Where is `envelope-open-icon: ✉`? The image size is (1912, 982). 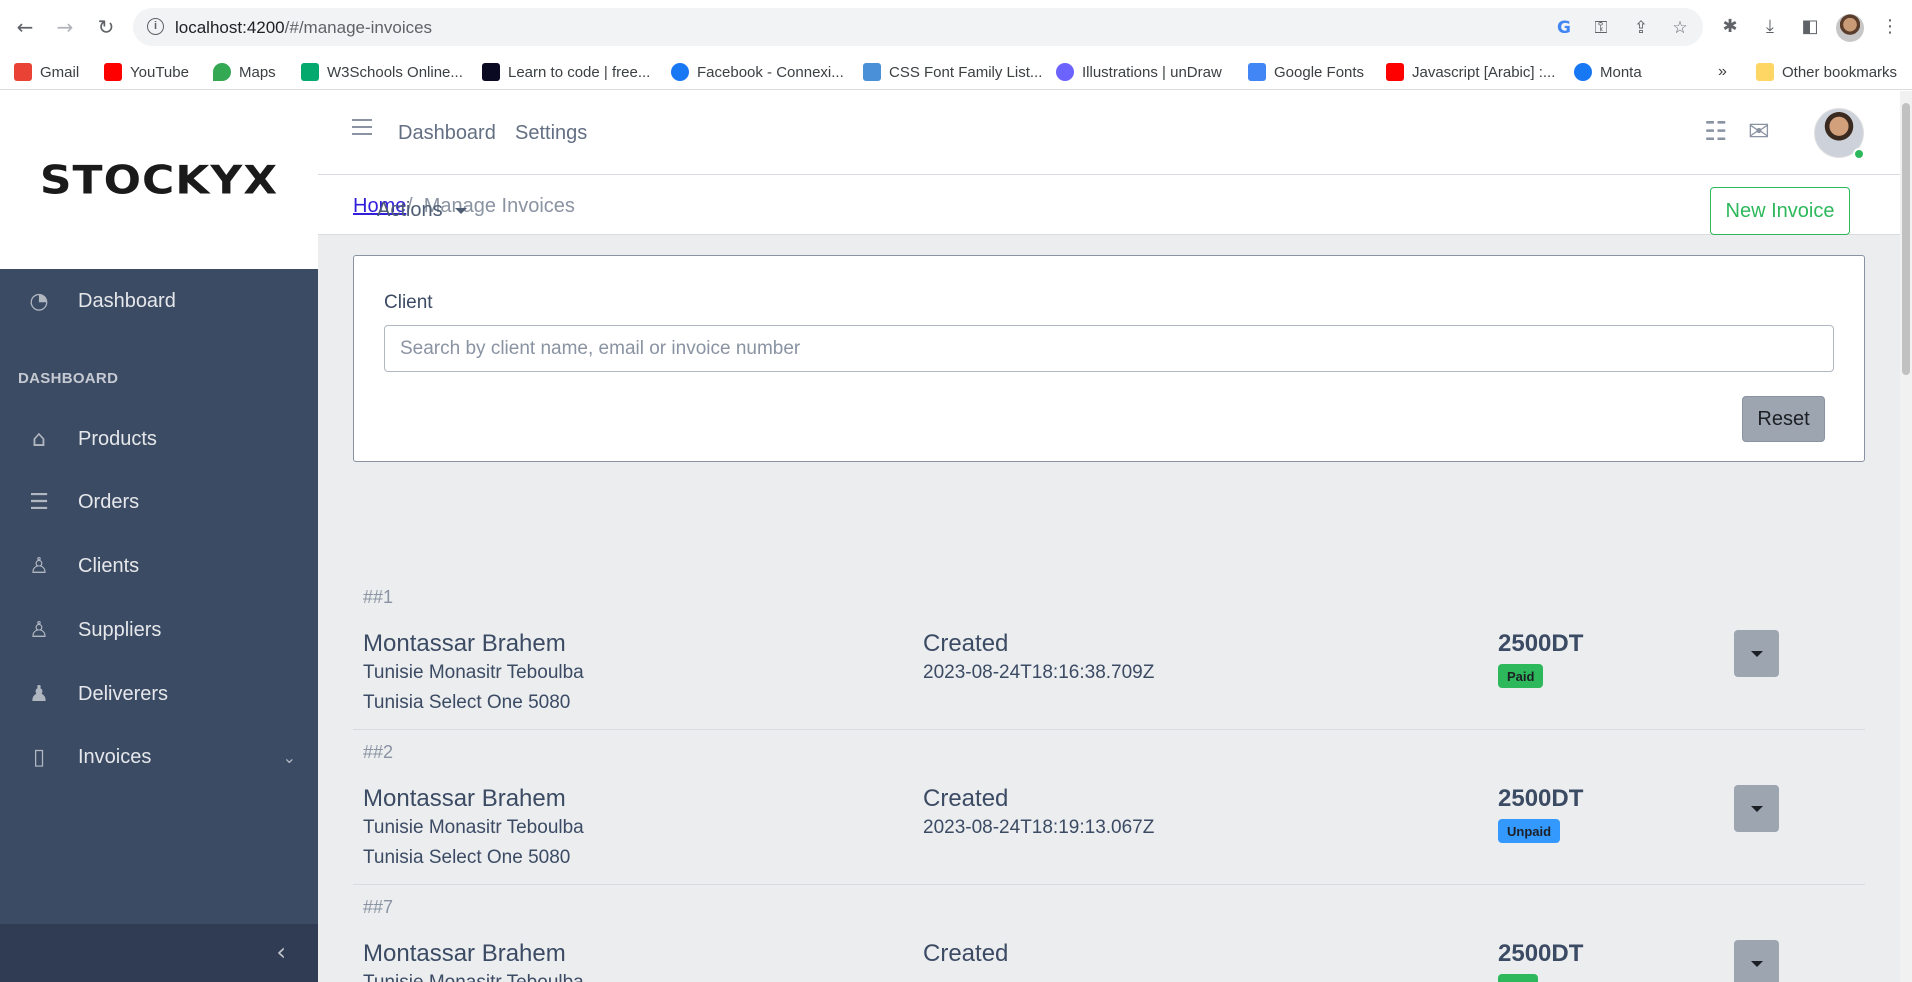 envelope-open-icon: ✉ is located at coordinates (1759, 132).